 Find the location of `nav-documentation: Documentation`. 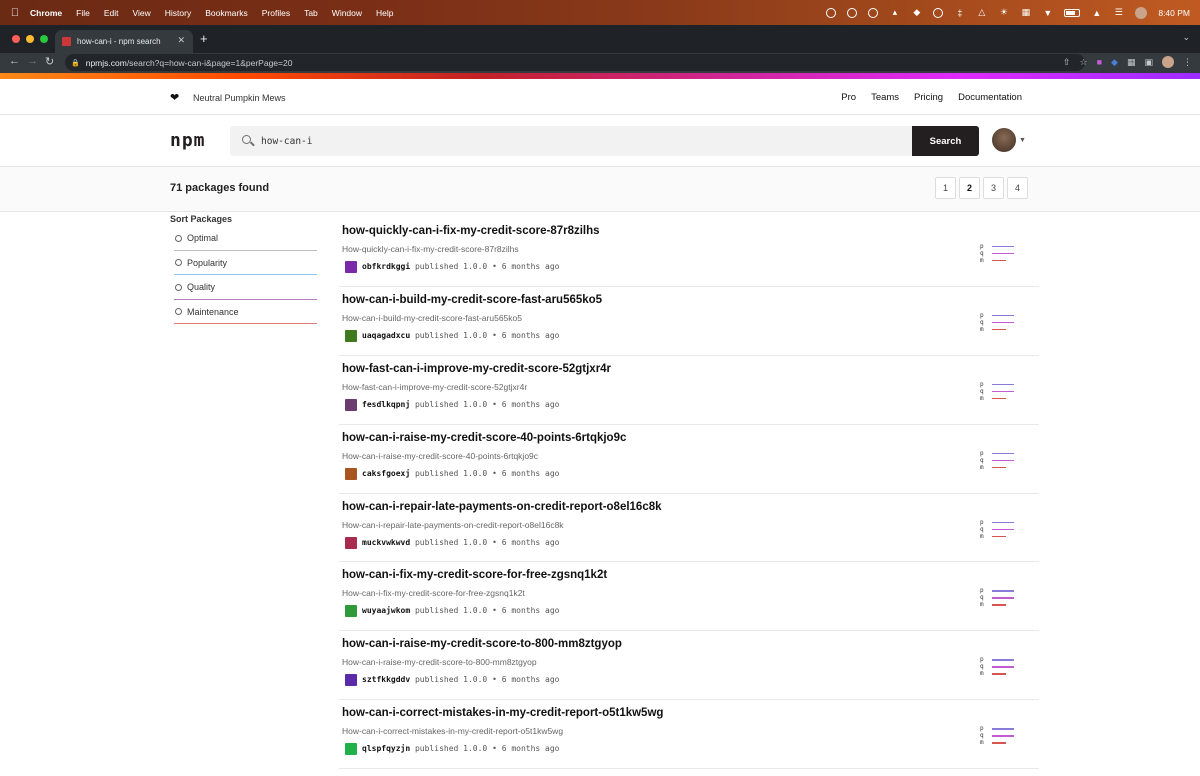

nav-documentation: Documentation is located at coordinates (990, 97).